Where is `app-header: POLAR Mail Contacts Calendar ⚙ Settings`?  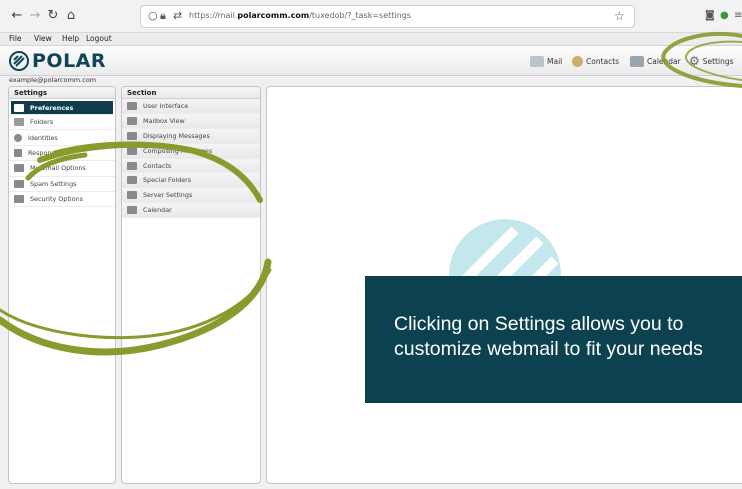 app-header: POLAR Mail Contacts Calendar ⚙ Settings is located at coordinates (371, 61).